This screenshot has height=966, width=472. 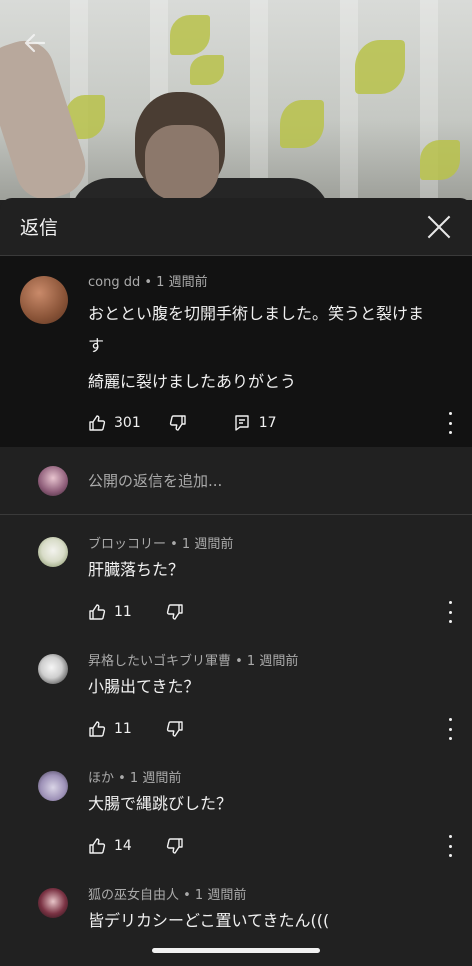 I want to click on comment-author-meta: ほか • 1 週間前, so click(x=270, y=779).